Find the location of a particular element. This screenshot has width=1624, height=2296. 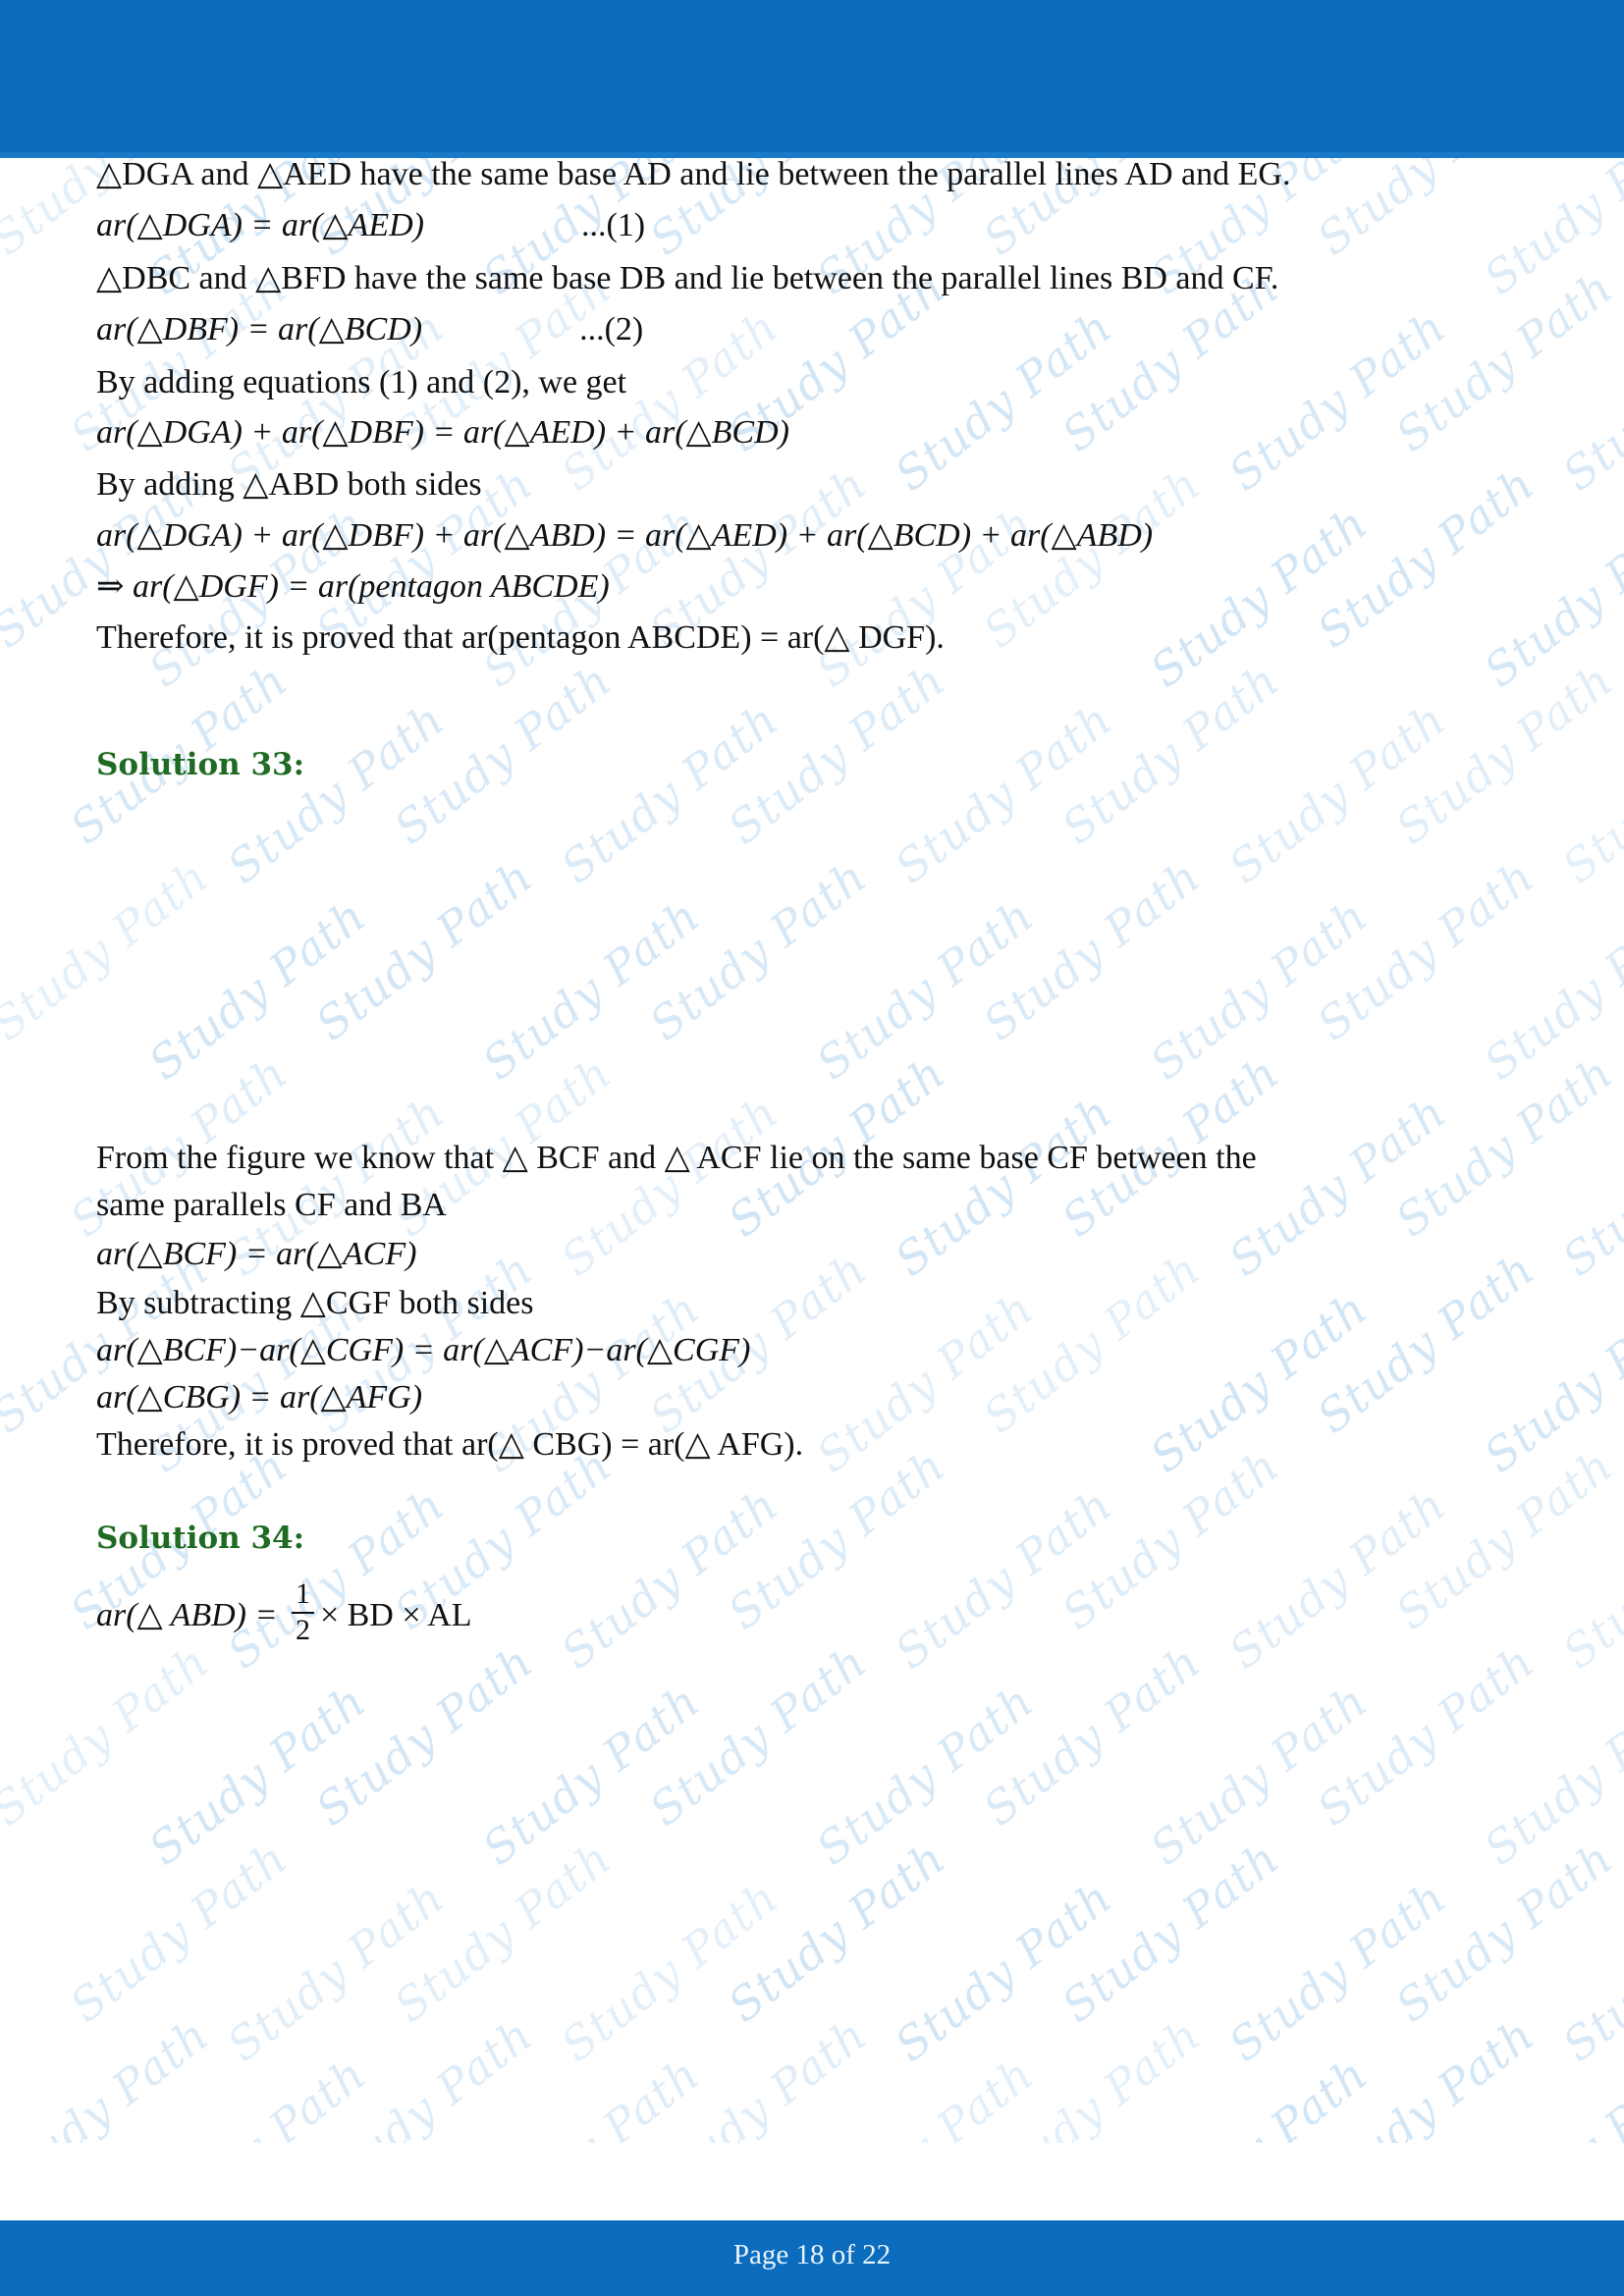

solution-33-heading: Solution 33: is located at coordinates (200, 764).